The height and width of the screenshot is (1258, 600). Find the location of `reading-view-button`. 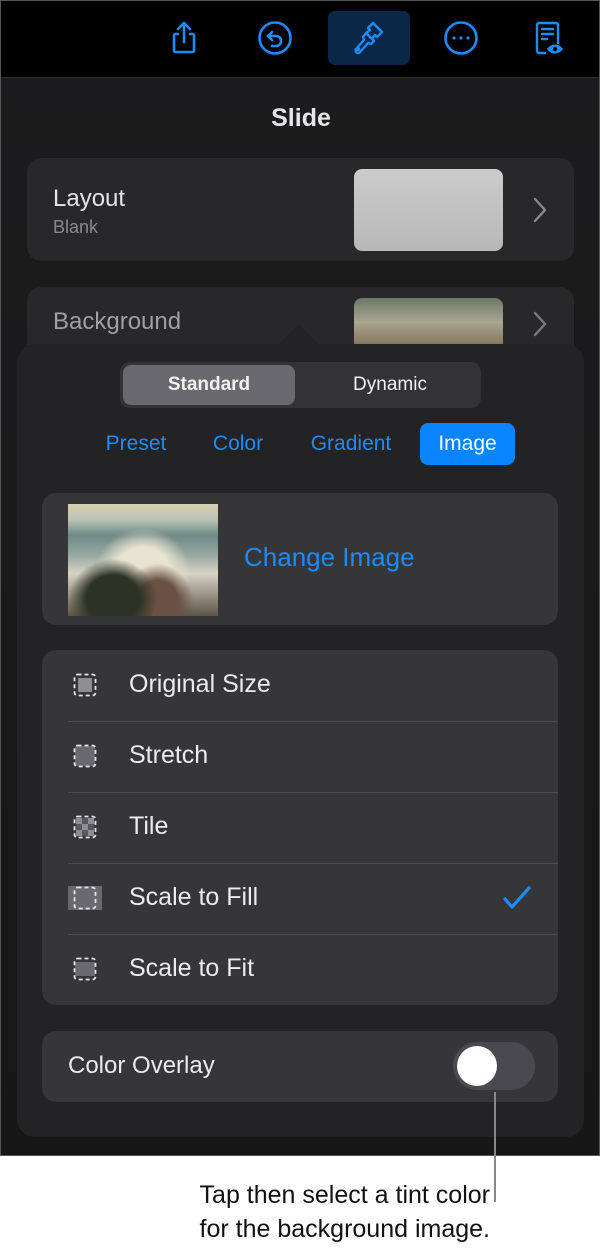

reading-view-button is located at coordinates (548, 38).